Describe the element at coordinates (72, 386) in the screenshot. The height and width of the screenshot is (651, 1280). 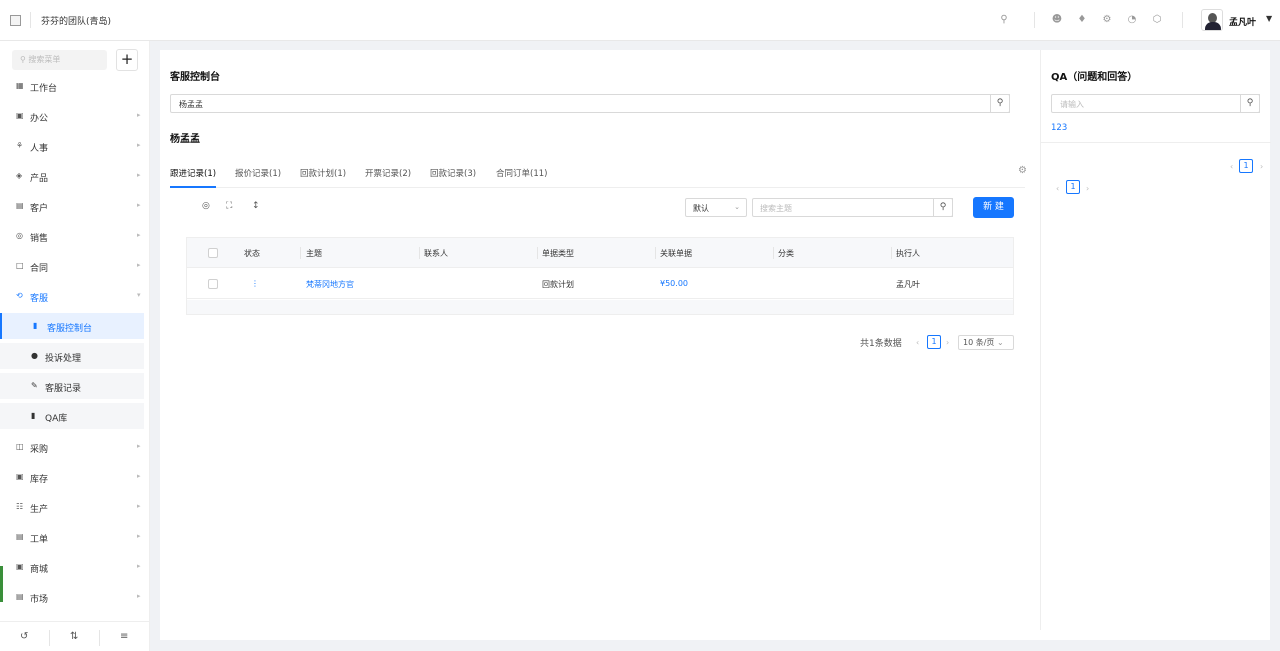
I see `sidebar-subitem-service-records: ✎ 客服记录` at that location.